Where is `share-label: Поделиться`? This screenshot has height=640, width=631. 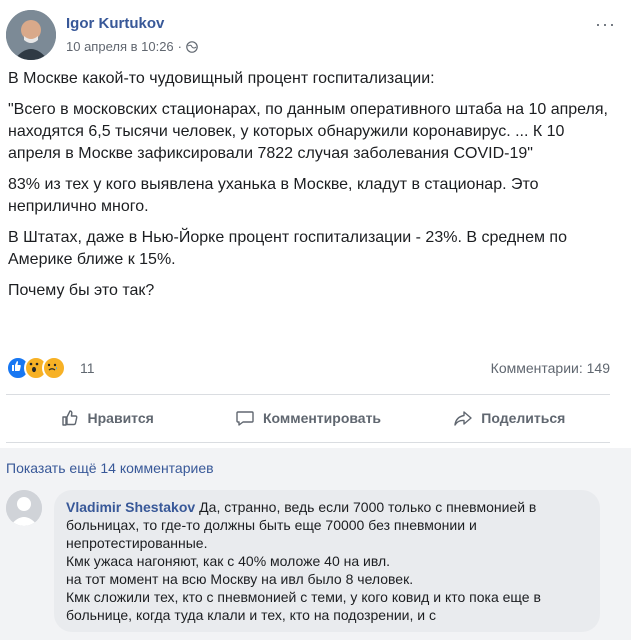 share-label: Поделиться is located at coordinates (523, 418).